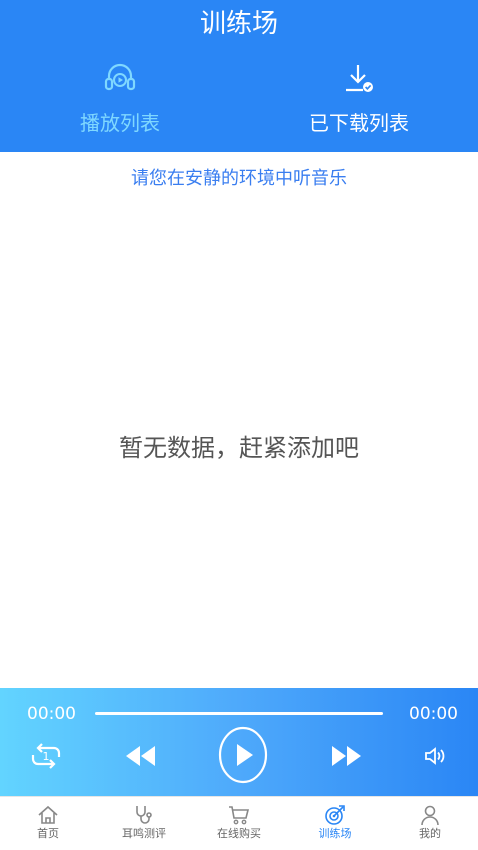 The width and height of the screenshot is (478, 850). I want to click on bottom-nav: 首页 耳鸣测评 在线购买 训练场 我的, so click(239, 823).